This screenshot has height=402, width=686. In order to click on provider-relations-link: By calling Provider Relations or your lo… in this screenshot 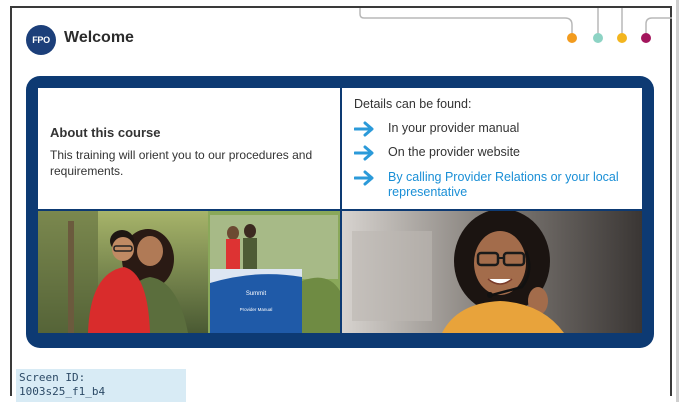, I will do `click(508, 185)`.